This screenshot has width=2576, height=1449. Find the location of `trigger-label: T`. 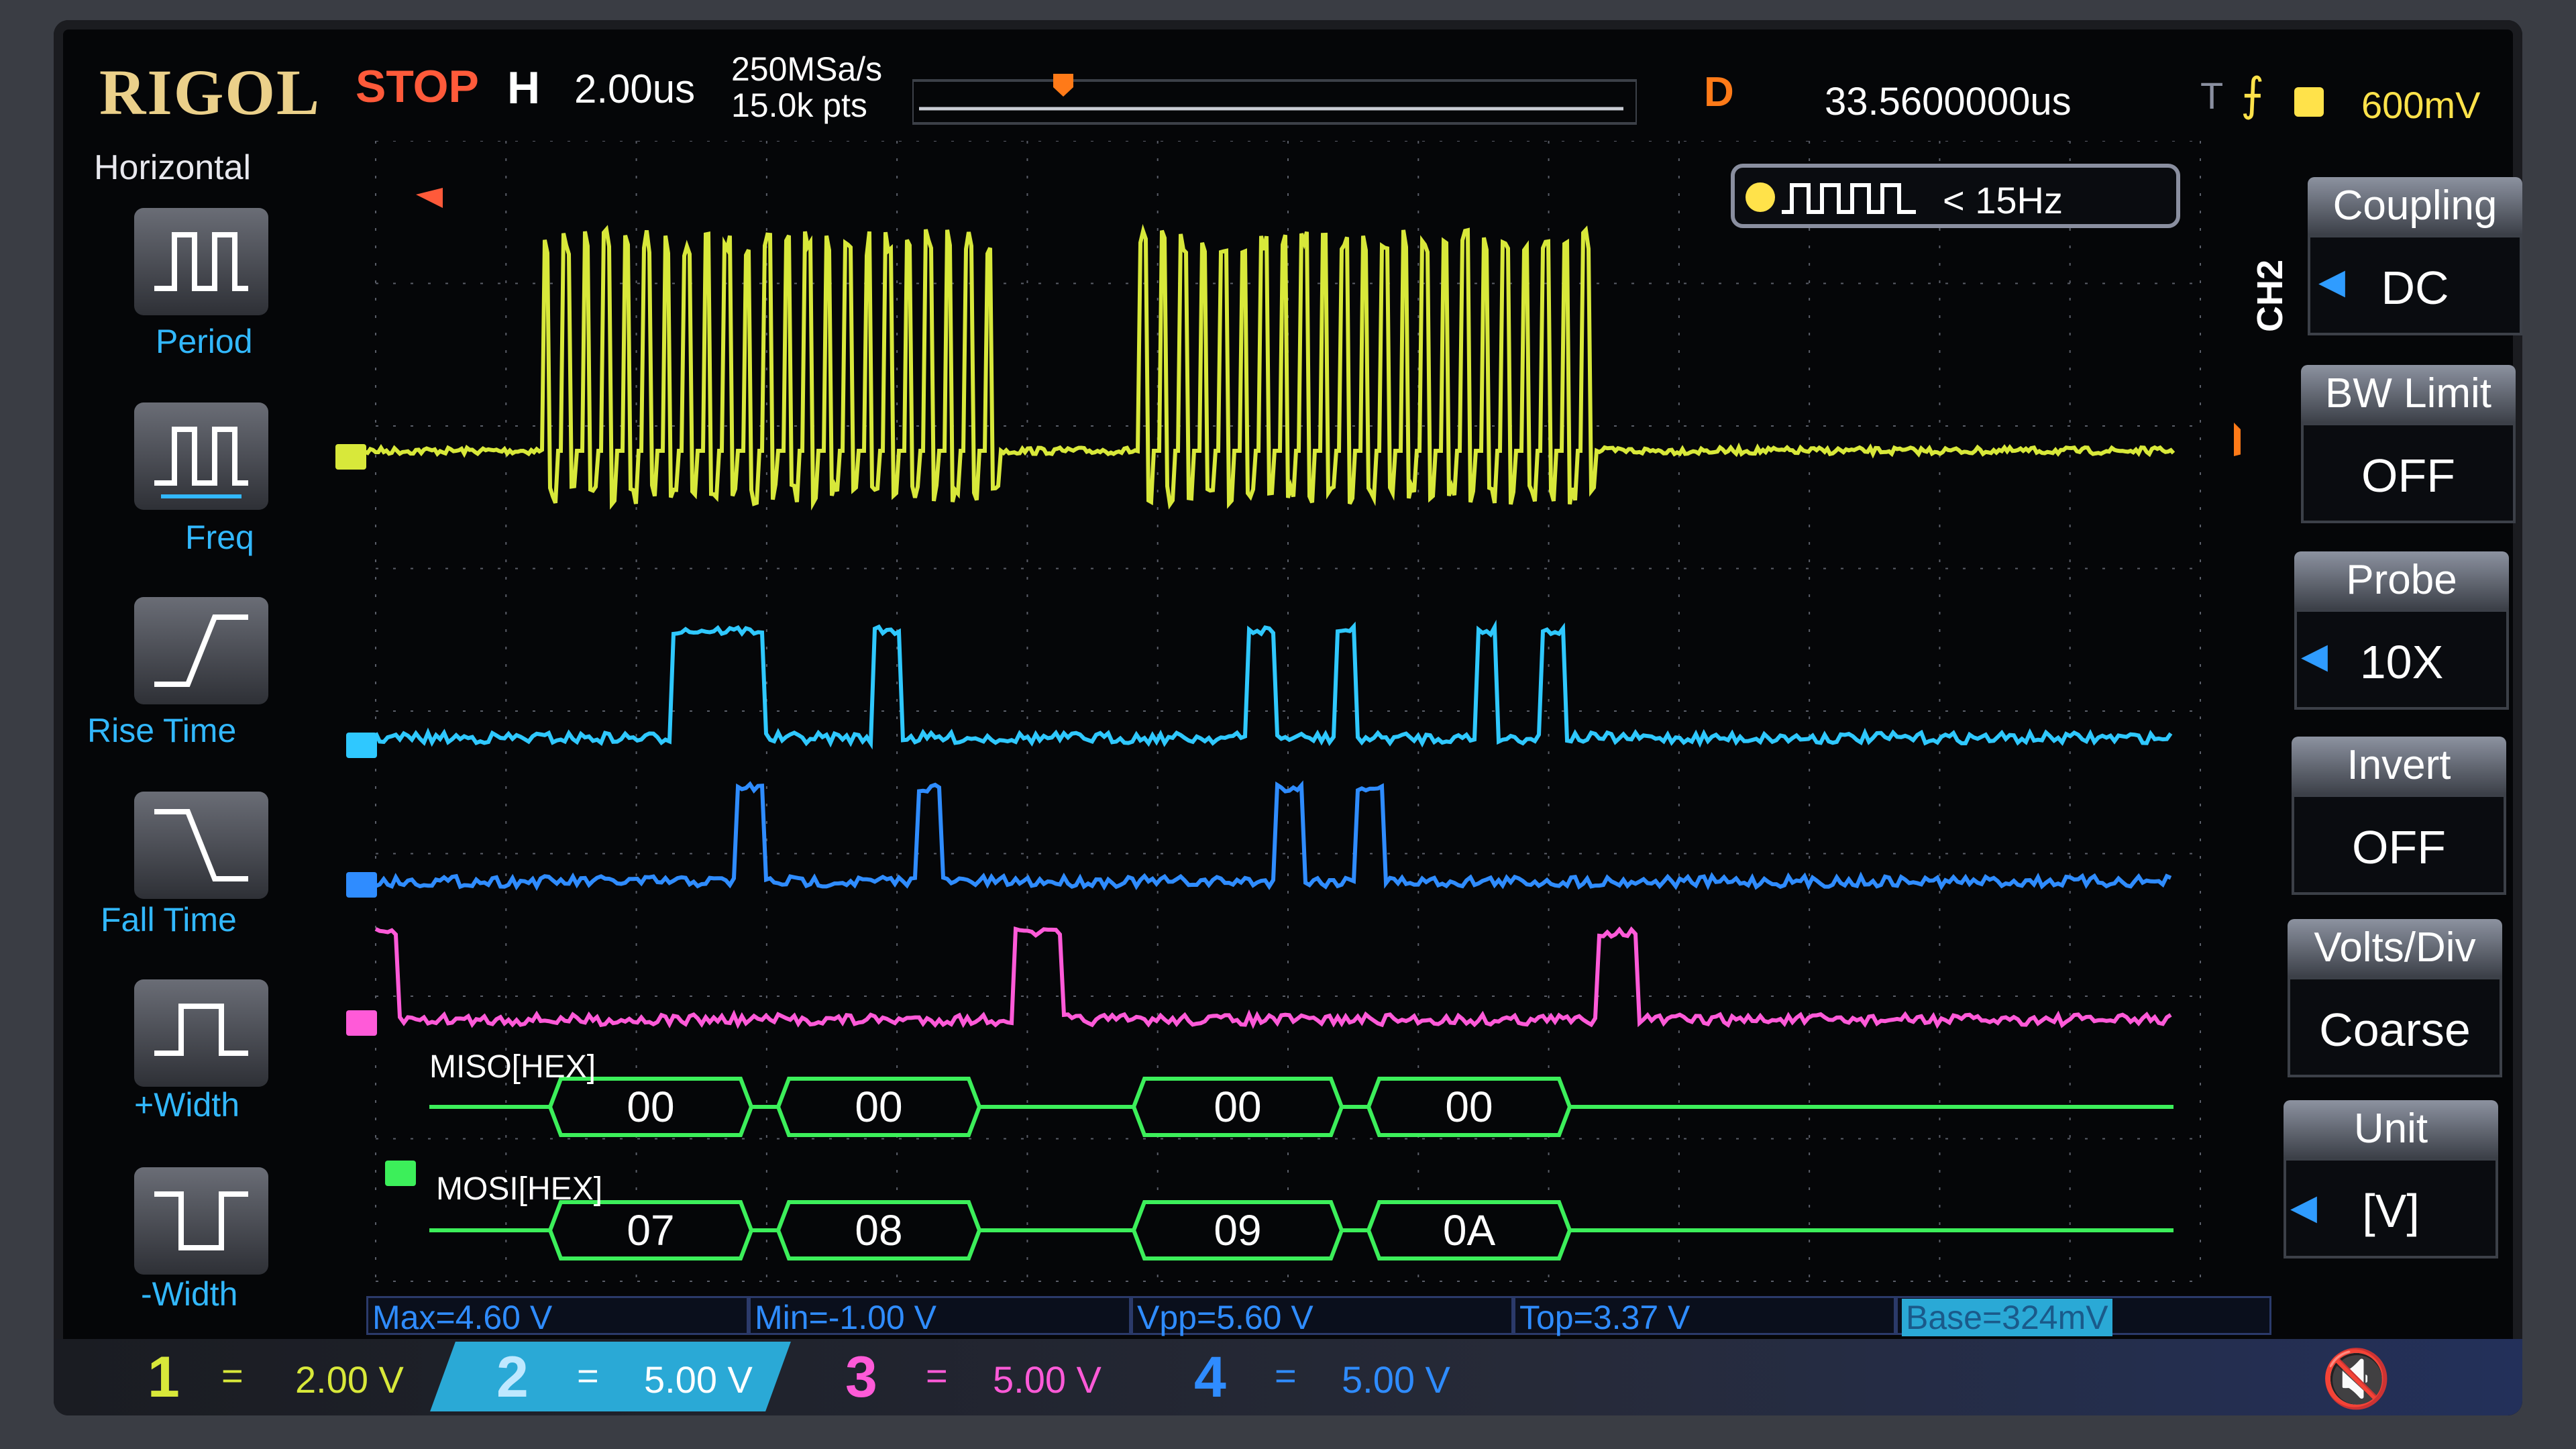

trigger-label: T is located at coordinates (2212, 95).